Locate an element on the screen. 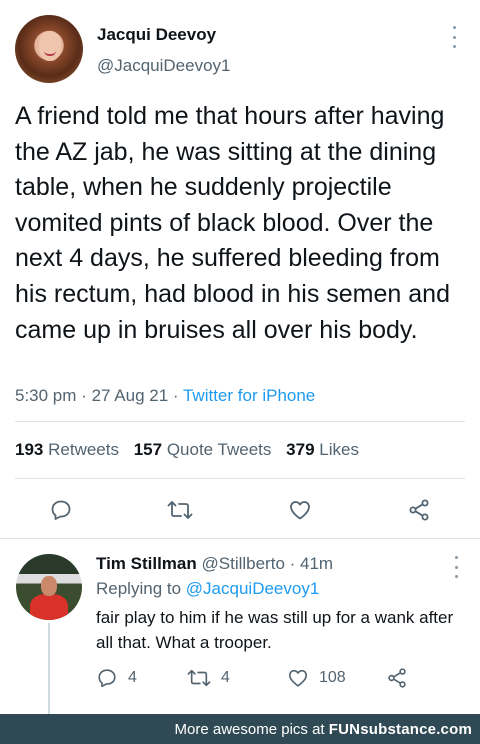 The image size is (480, 744). reply-author: Tim Stillman @Stillberto · 41m is located at coordinates (214, 564).